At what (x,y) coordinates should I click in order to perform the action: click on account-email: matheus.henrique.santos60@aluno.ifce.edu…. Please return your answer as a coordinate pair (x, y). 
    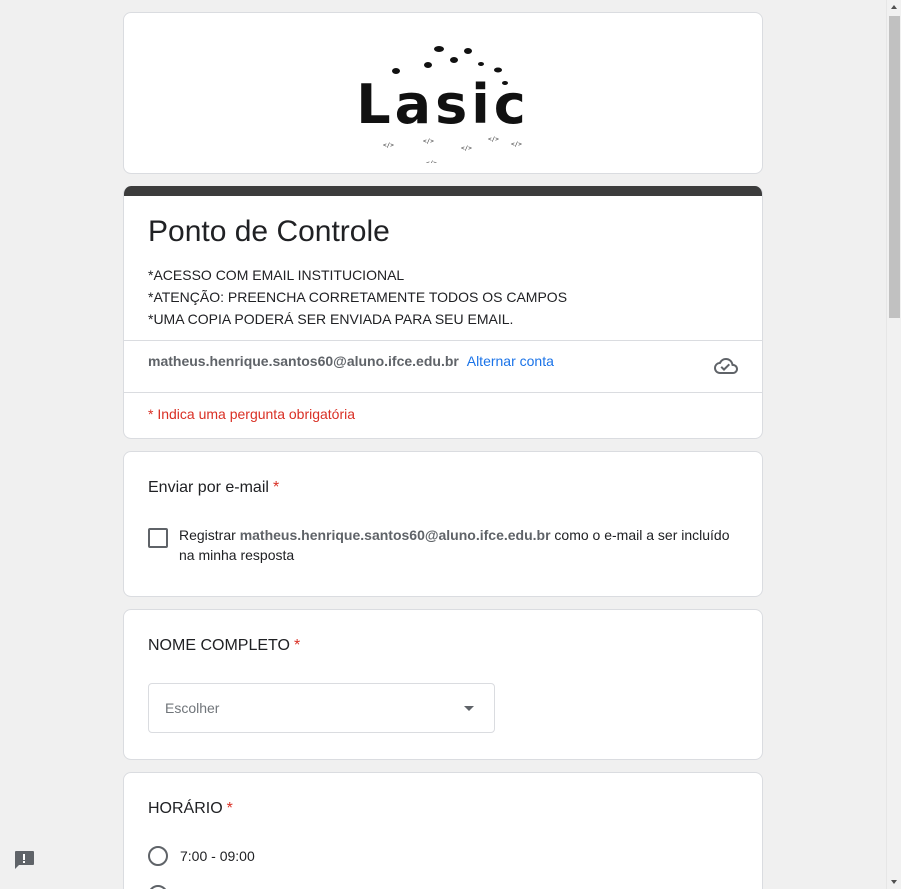
    Looking at the image, I should click on (303, 361).